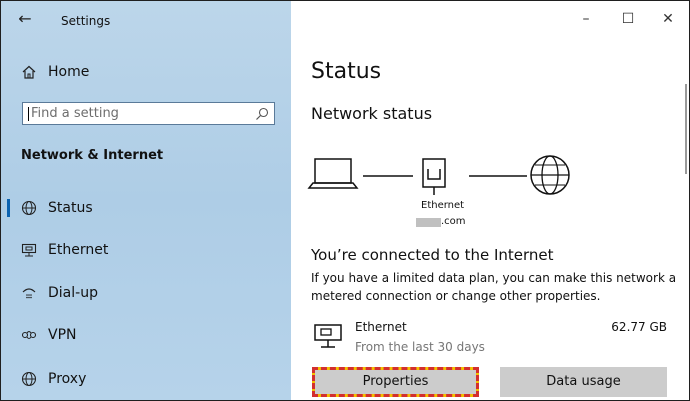 The image size is (690, 401). I want to click on sidebar-item-vpn: VPN, so click(146, 335).